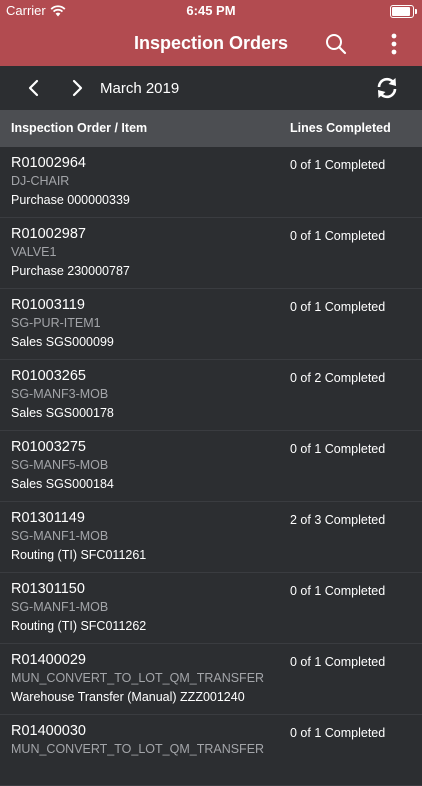 This screenshot has height=786, width=422. What do you see at coordinates (48, 234) in the screenshot?
I see `order-number: R01002987` at bounding box center [48, 234].